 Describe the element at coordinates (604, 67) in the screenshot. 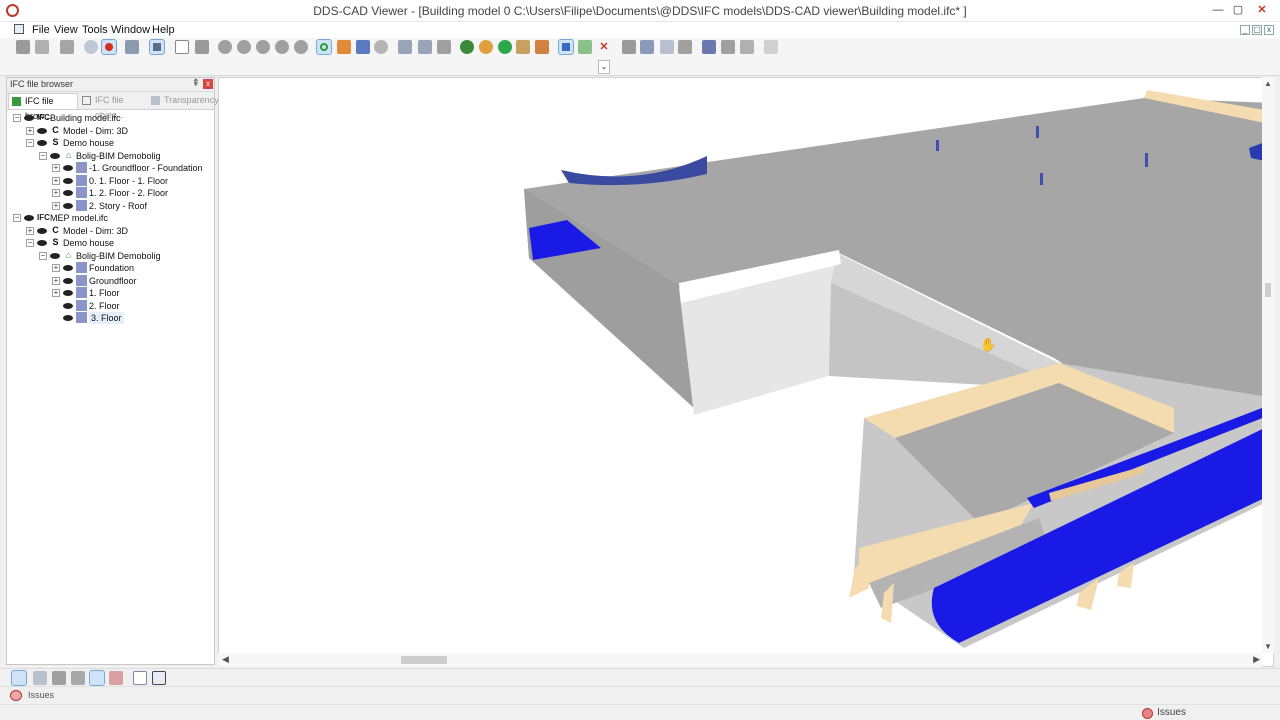

I see `chevron-down-icon: ⌄` at that location.